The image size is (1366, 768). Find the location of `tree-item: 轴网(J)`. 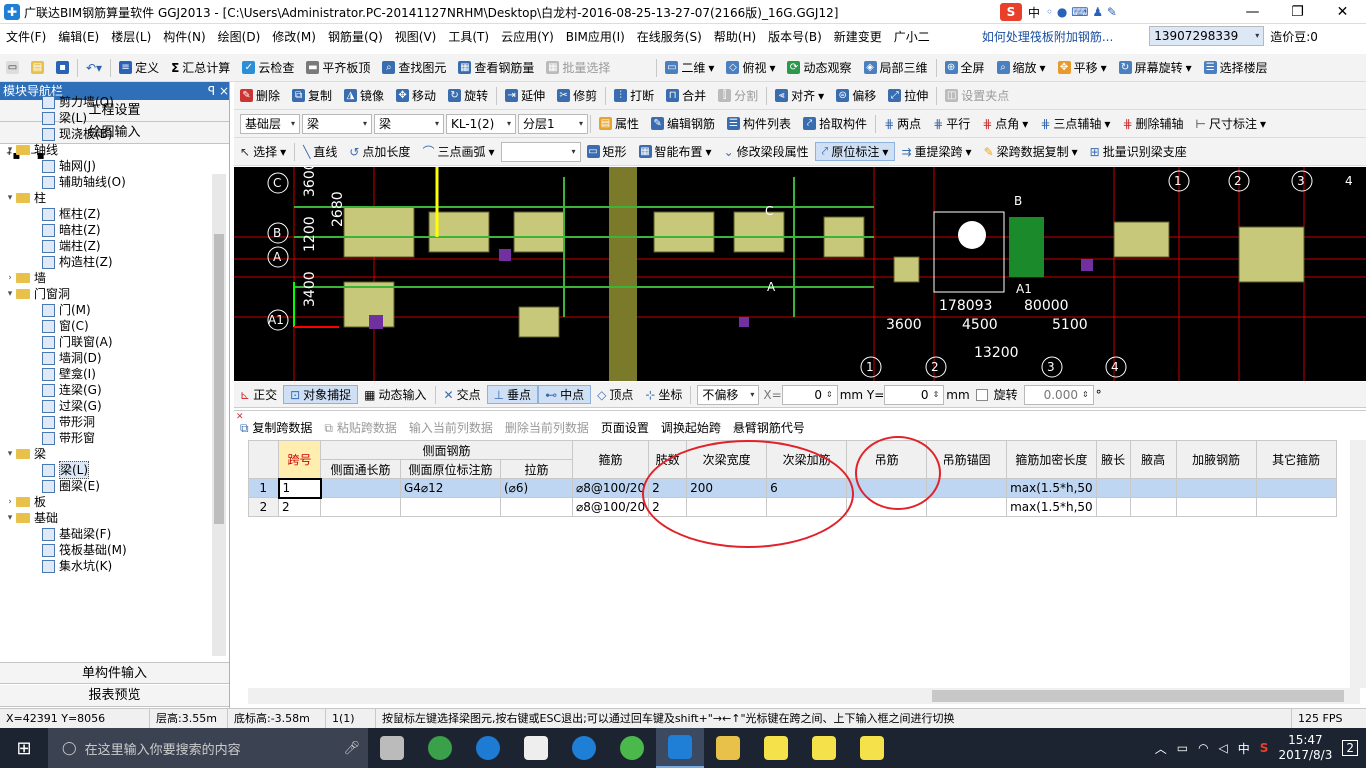

tree-item: 轴网(J) is located at coordinates (114, 166).